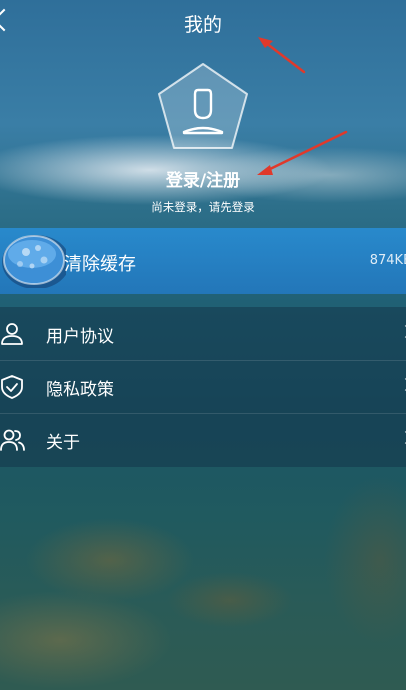 The image size is (406, 690). Describe the element at coordinates (203, 439) in the screenshot. I see `menu-item-about: 关于` at that location.